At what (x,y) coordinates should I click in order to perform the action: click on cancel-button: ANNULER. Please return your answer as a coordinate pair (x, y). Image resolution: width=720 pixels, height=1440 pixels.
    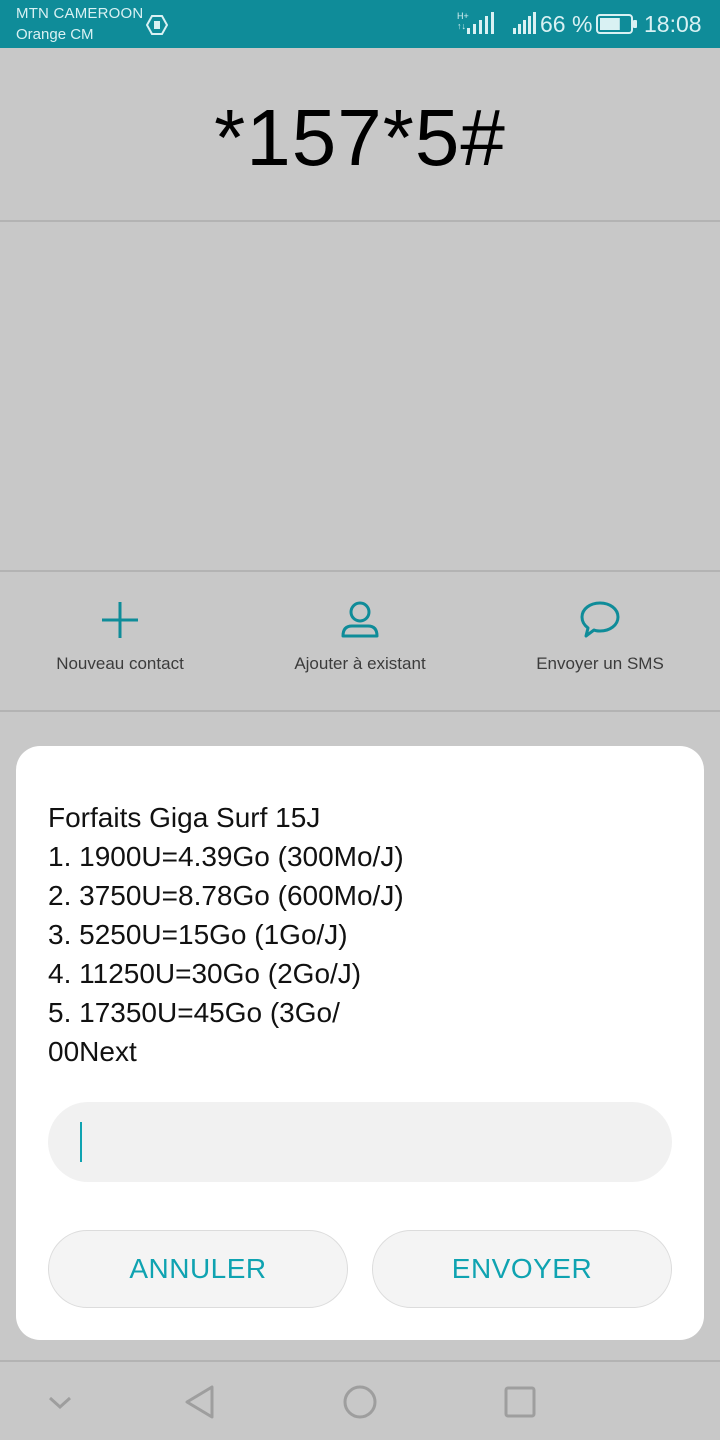
    Looking at the image, I should click on (198, 1269).